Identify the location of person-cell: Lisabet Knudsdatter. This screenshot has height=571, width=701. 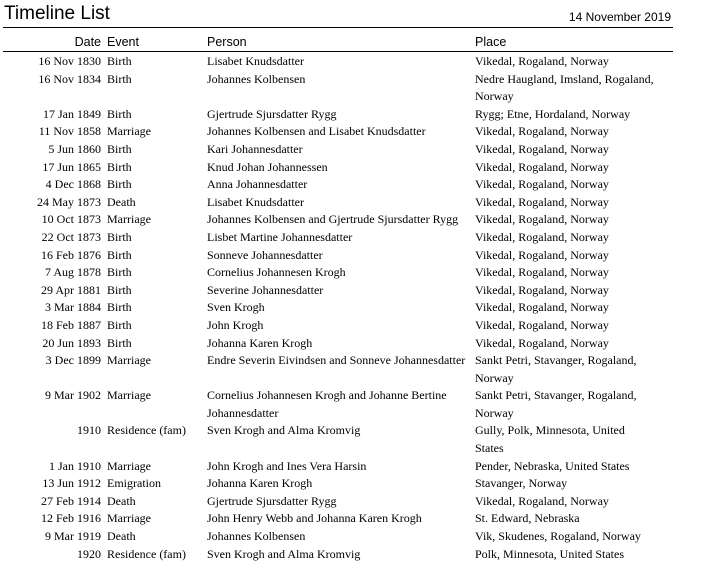
(255, 61).